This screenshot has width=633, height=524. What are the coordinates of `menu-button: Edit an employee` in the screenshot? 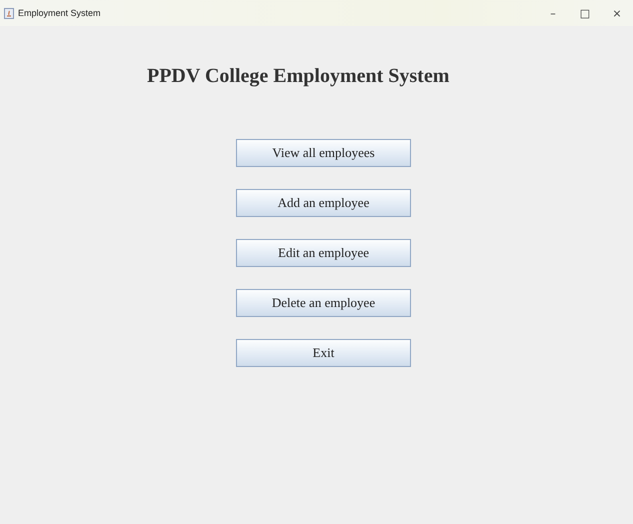 It's located at (323, 253).